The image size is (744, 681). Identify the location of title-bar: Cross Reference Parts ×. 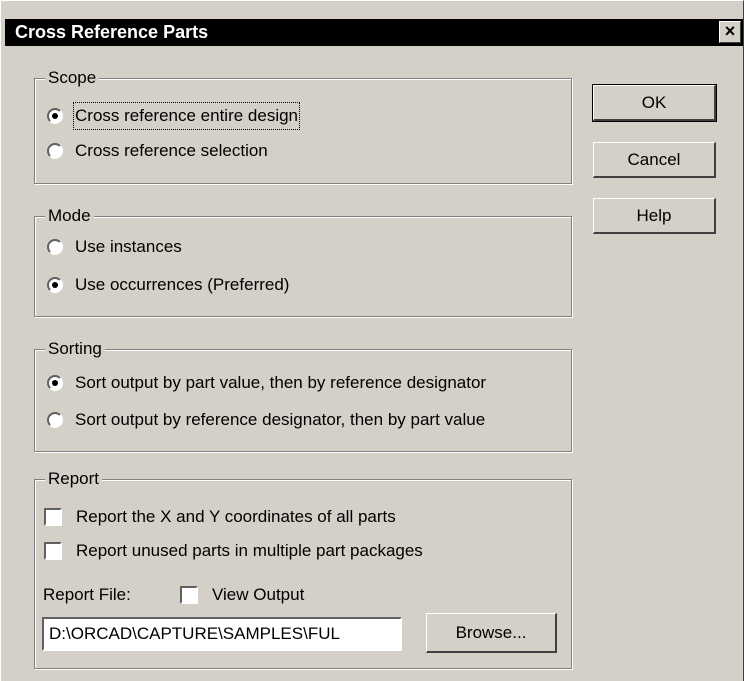
(374, 32).